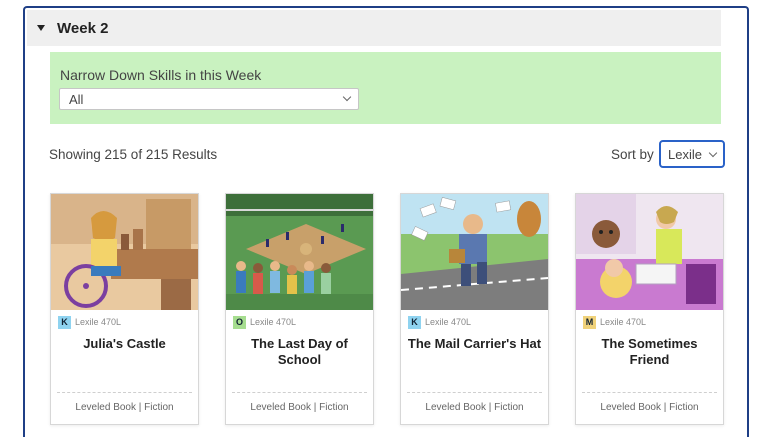 The height and width of the screenshot is (437, 758). What do you see at coordinates (41, 28) in the screenshot?
I see `caret-down-icon` at bounding box center [41, 28].